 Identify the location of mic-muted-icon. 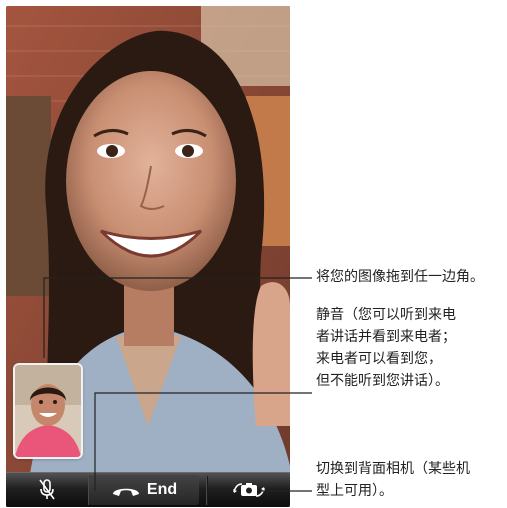
(47, 489).